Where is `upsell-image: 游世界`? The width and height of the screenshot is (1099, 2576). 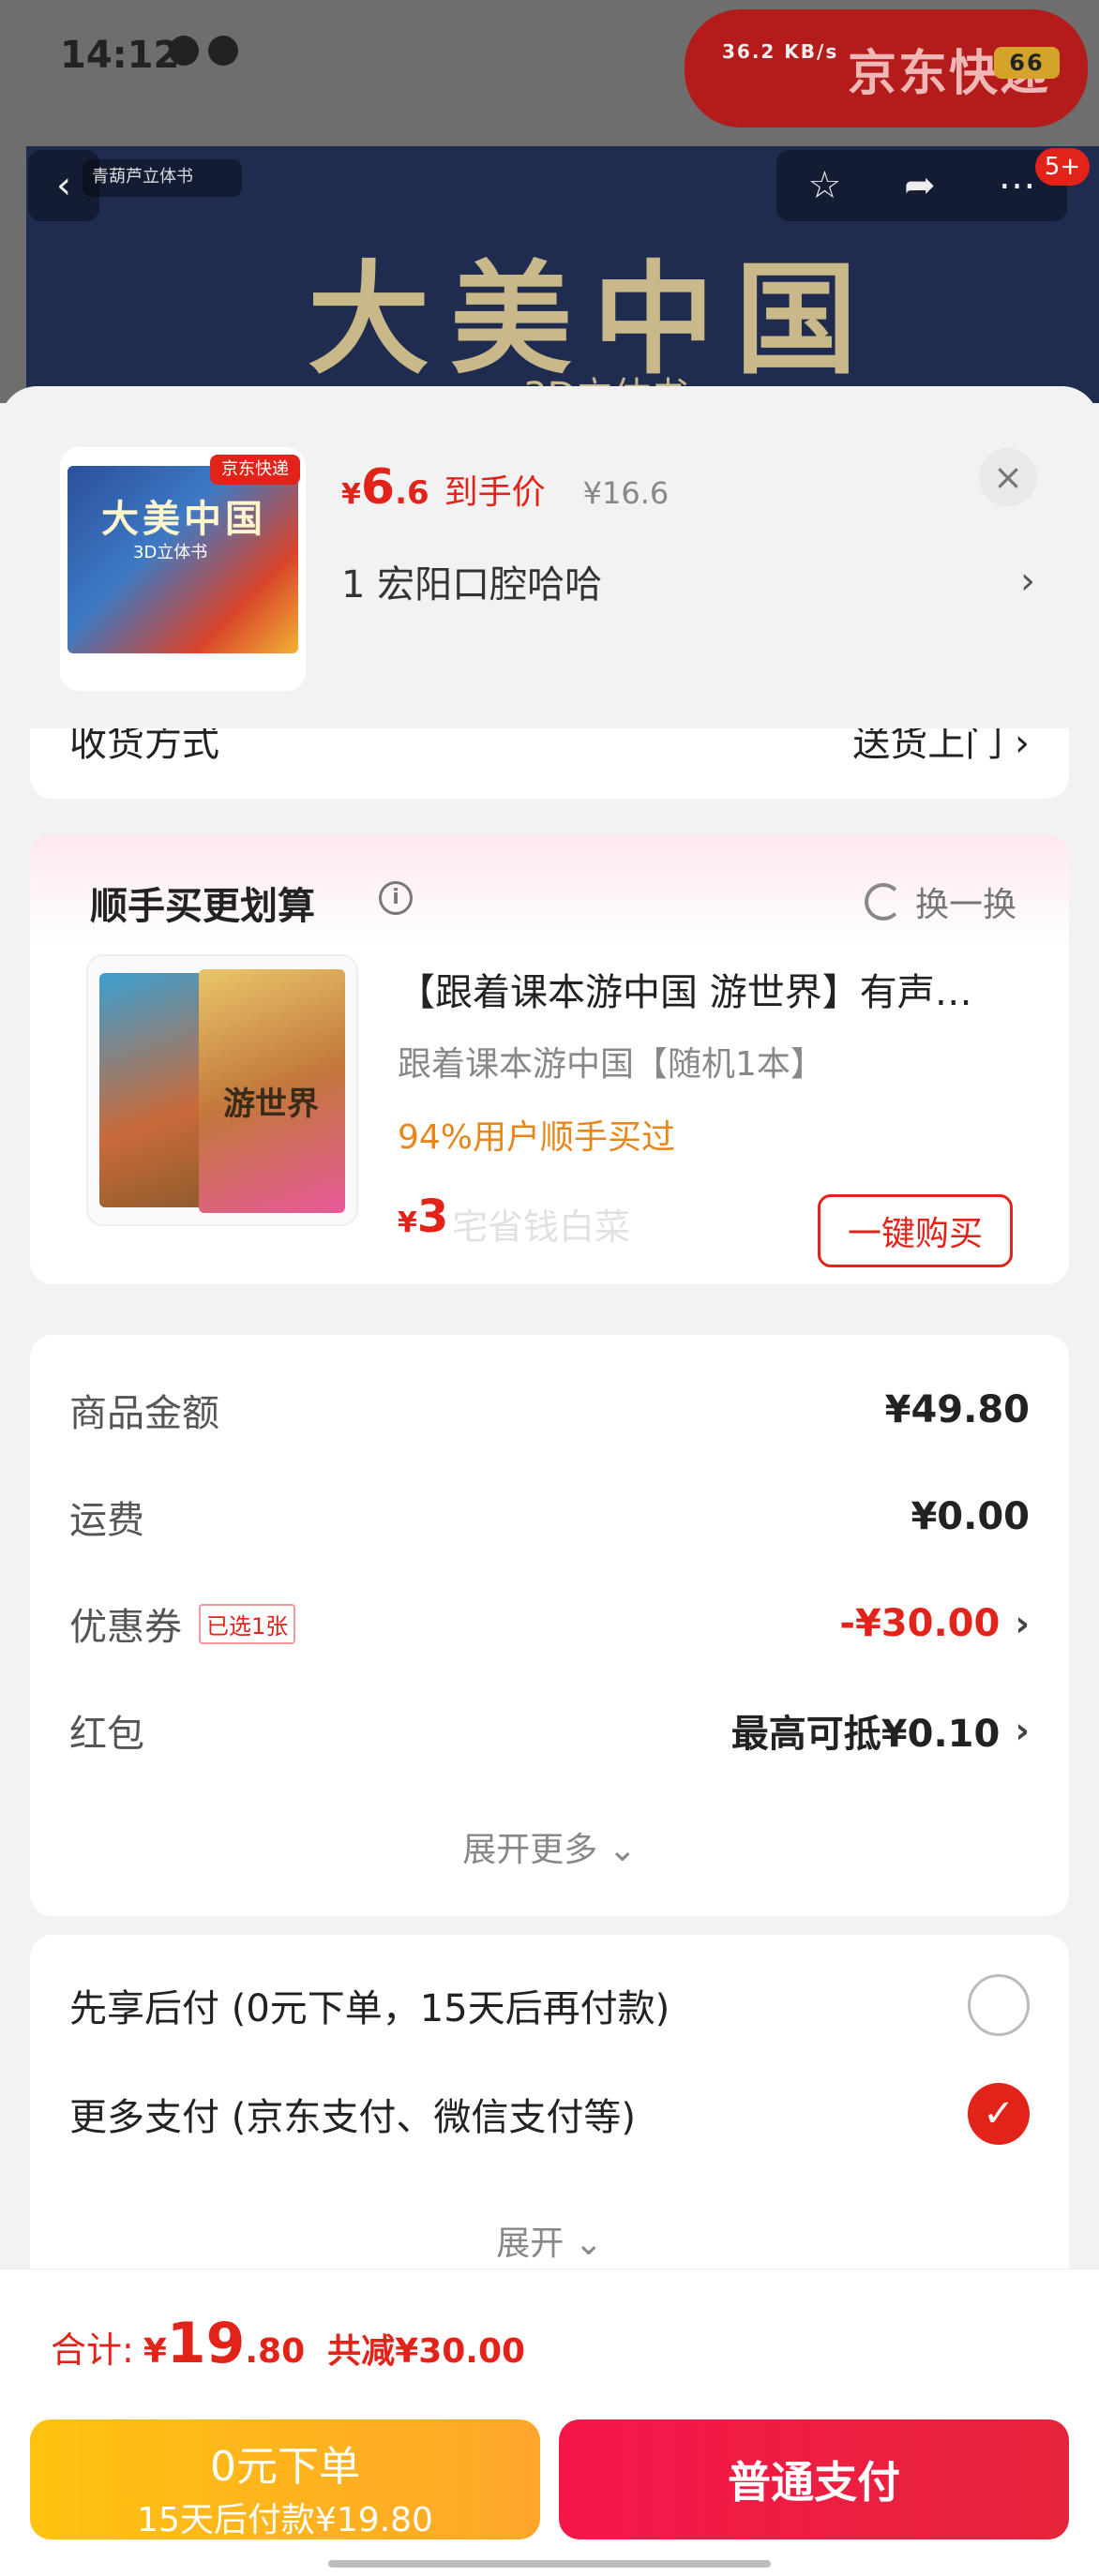 upsell-image: 游世界 is located at coordinates (222, 1090).